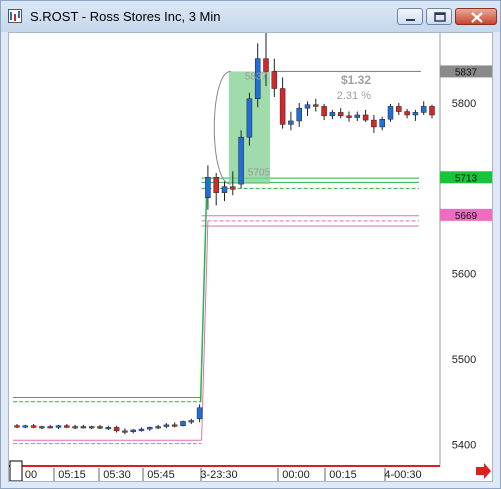  I want to click on x-tick-label: 00:15, so click(343, 475).